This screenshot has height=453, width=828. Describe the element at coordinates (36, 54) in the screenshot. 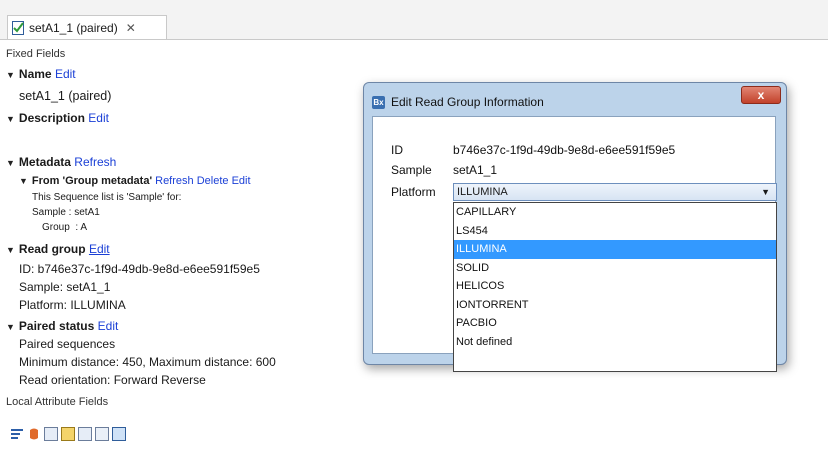

I see `fixed-fields-heading: Fixed Fields` at that location.